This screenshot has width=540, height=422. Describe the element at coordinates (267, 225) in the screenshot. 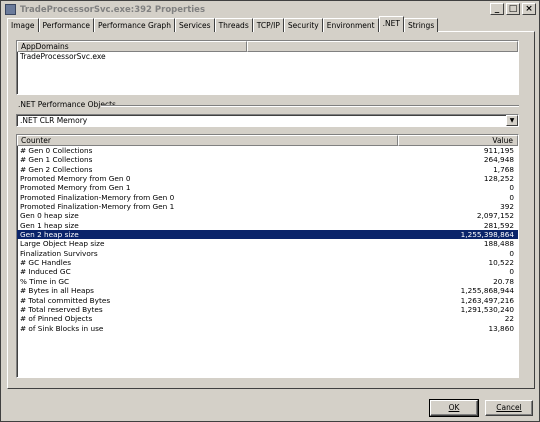

I see `counter-row: Gen 1 heap size 281,592` at that location.